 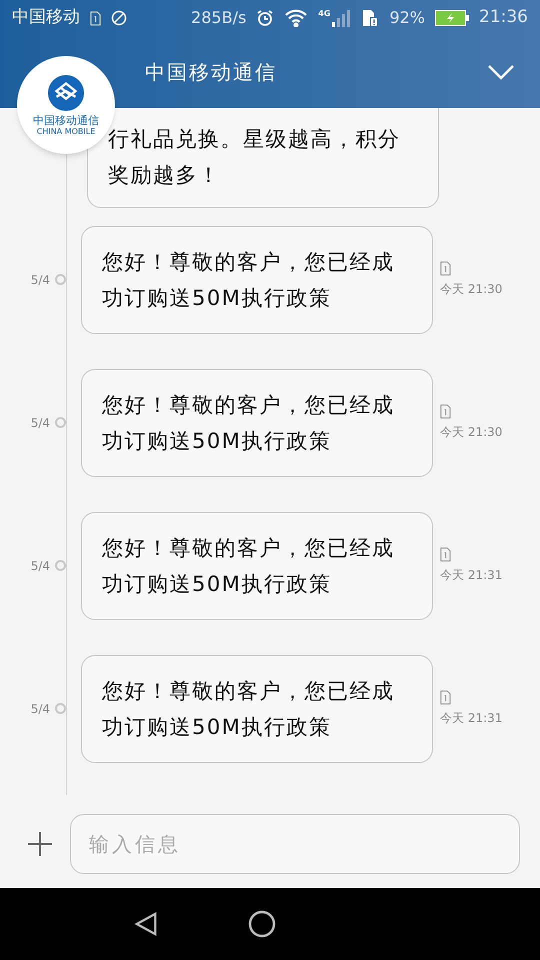 I want to click on chevron-down-icon, so click(x=501, y=72).